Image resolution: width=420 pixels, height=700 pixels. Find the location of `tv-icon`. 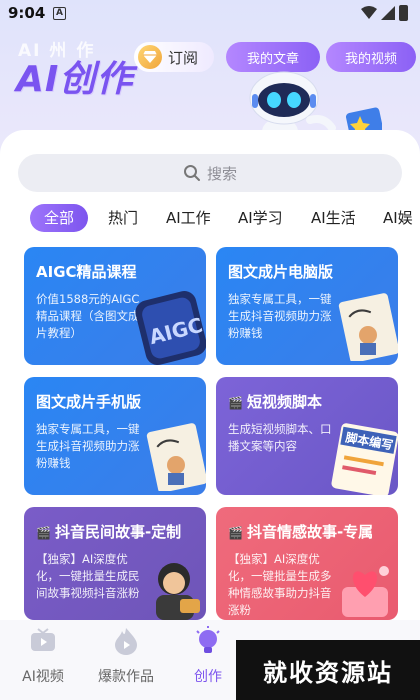

tv-icon is located at coordinates (43, 639).